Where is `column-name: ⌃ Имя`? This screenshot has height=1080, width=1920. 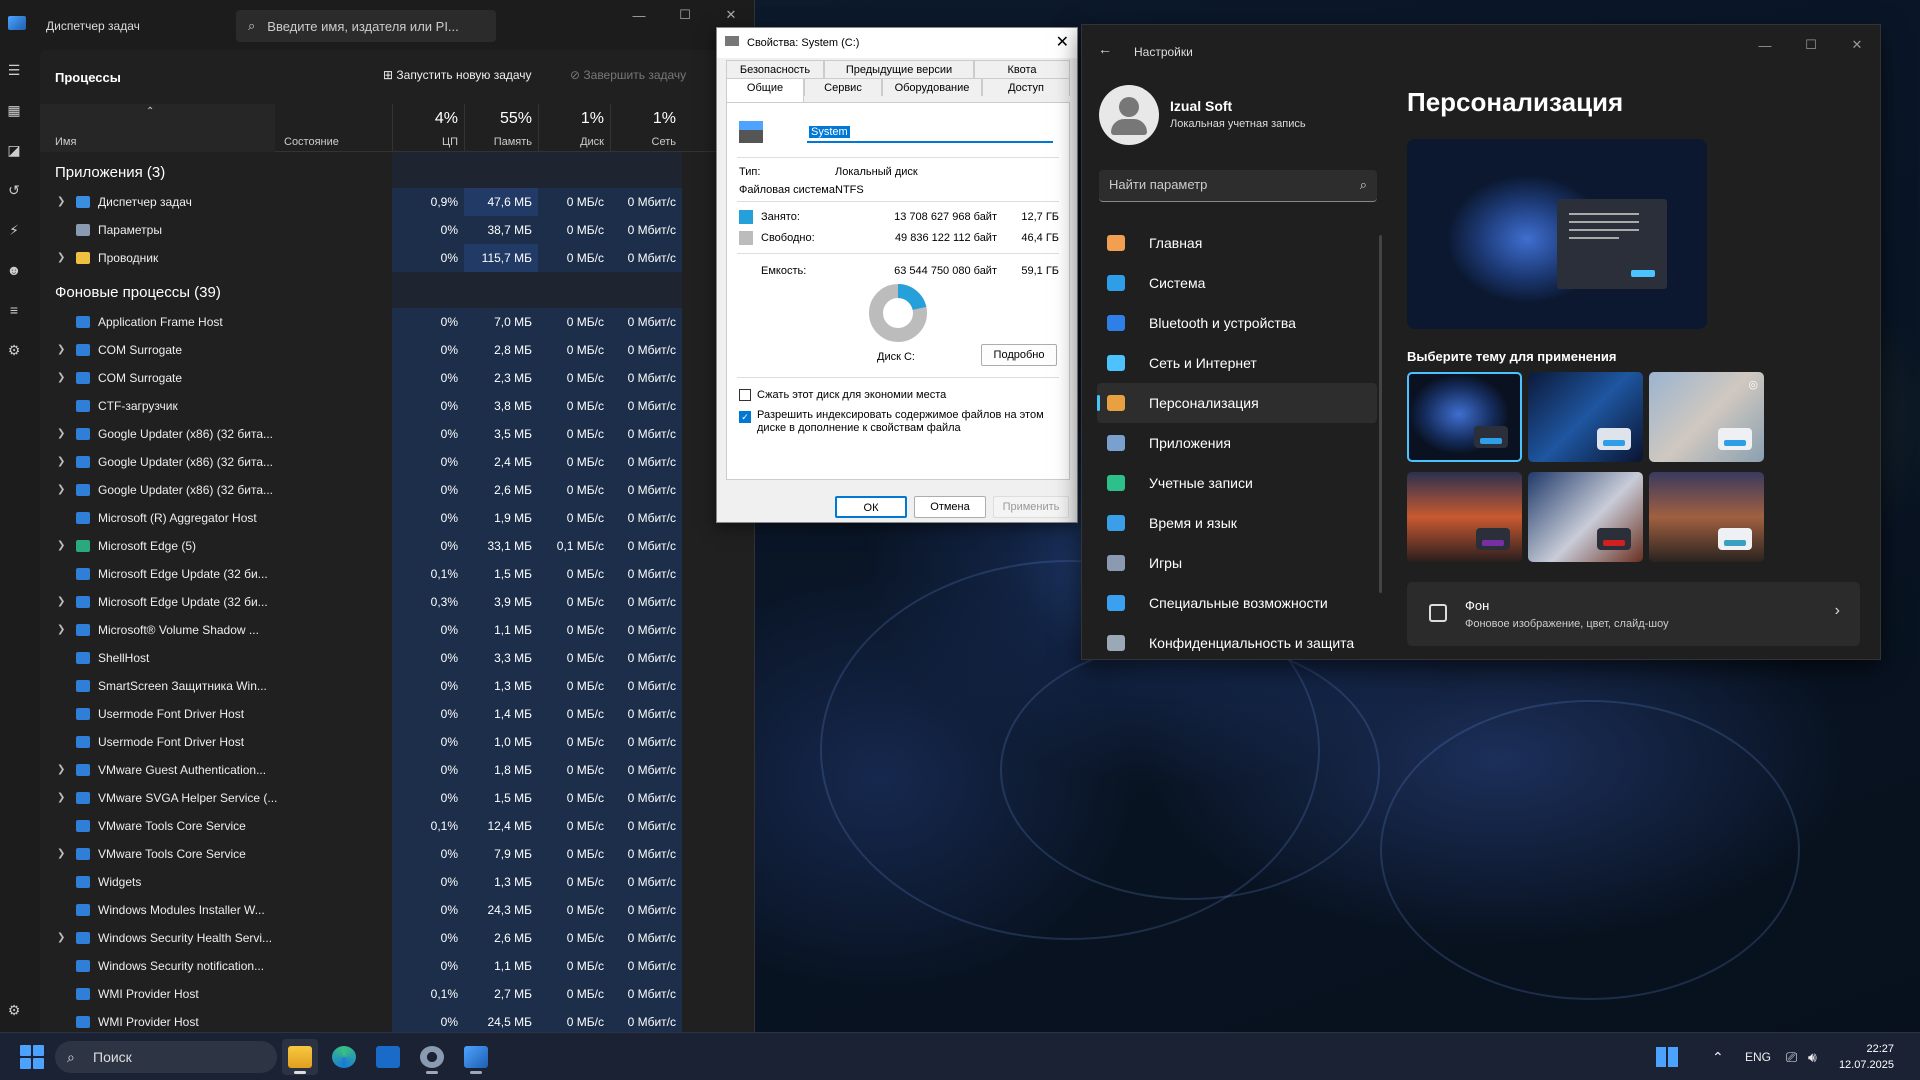
column-name: ⌃ Имя is located at coordinates (157, 128).